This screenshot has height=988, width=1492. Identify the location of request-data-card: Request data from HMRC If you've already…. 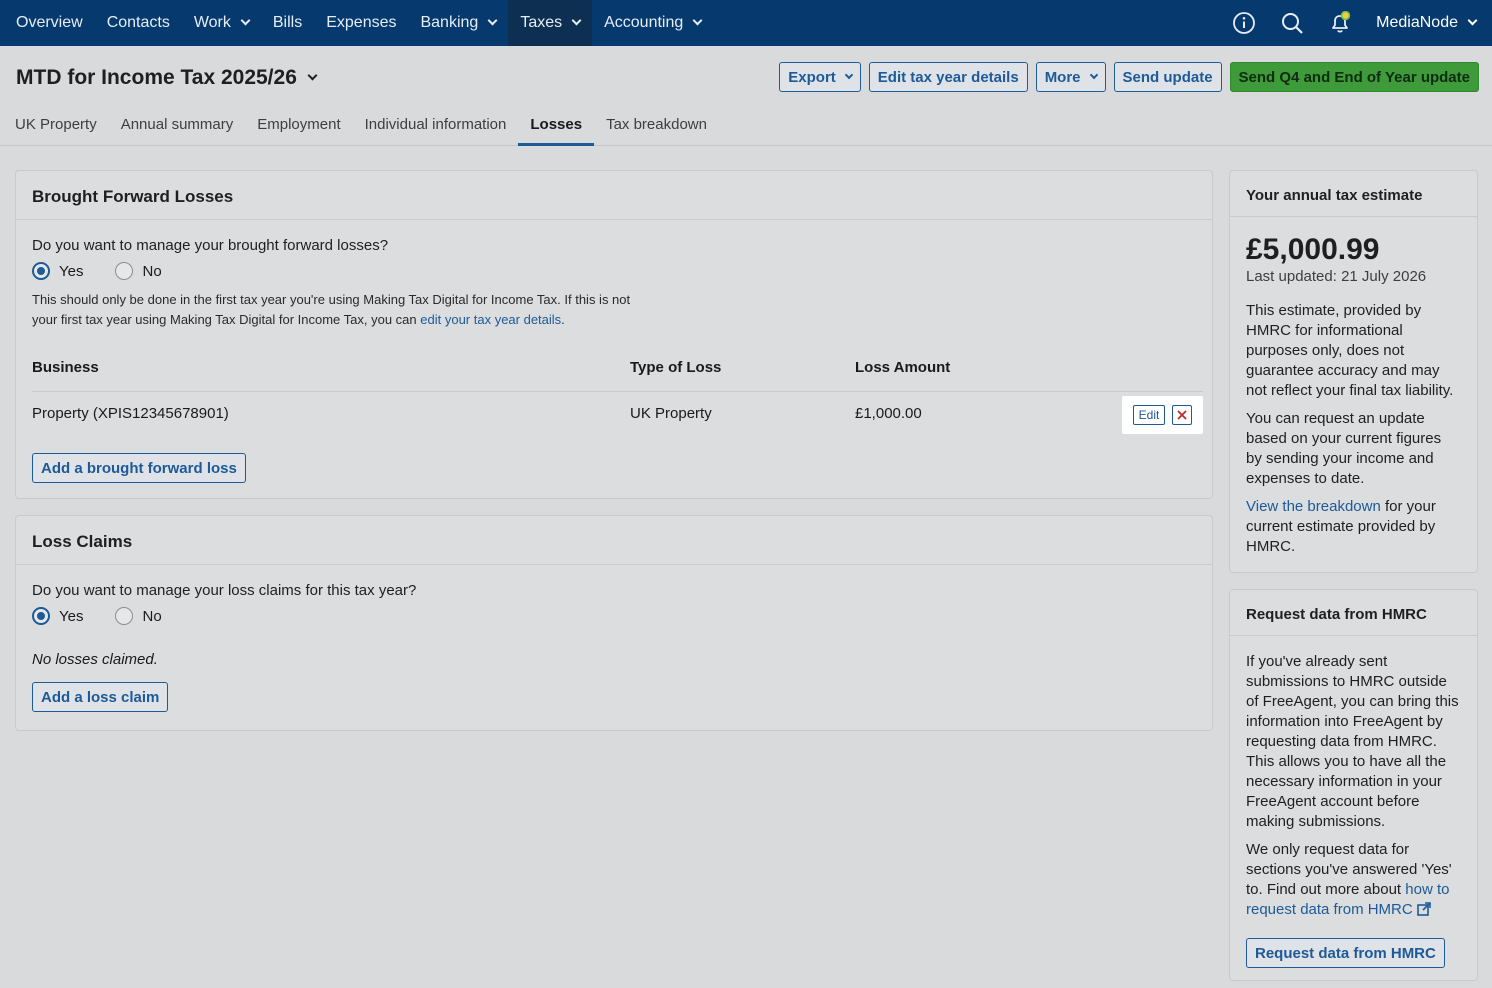
(1353, 785).